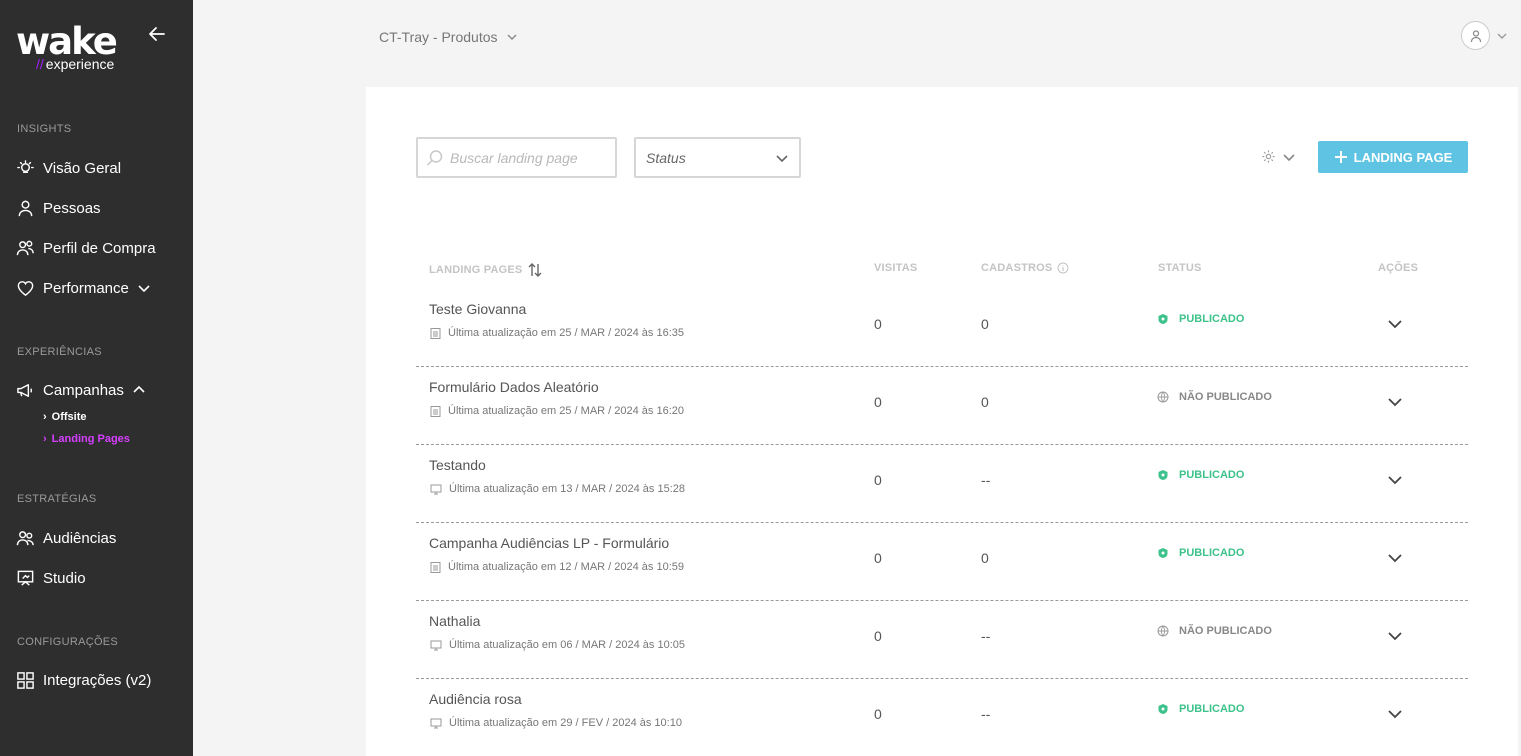 Image resolution: width=1521 pixels, height=756 pixels. What do you see at coordinates (97, 680) in the screenshot?
I see `nav-label: Integrações (v2)` at bounding box center [97, 680].